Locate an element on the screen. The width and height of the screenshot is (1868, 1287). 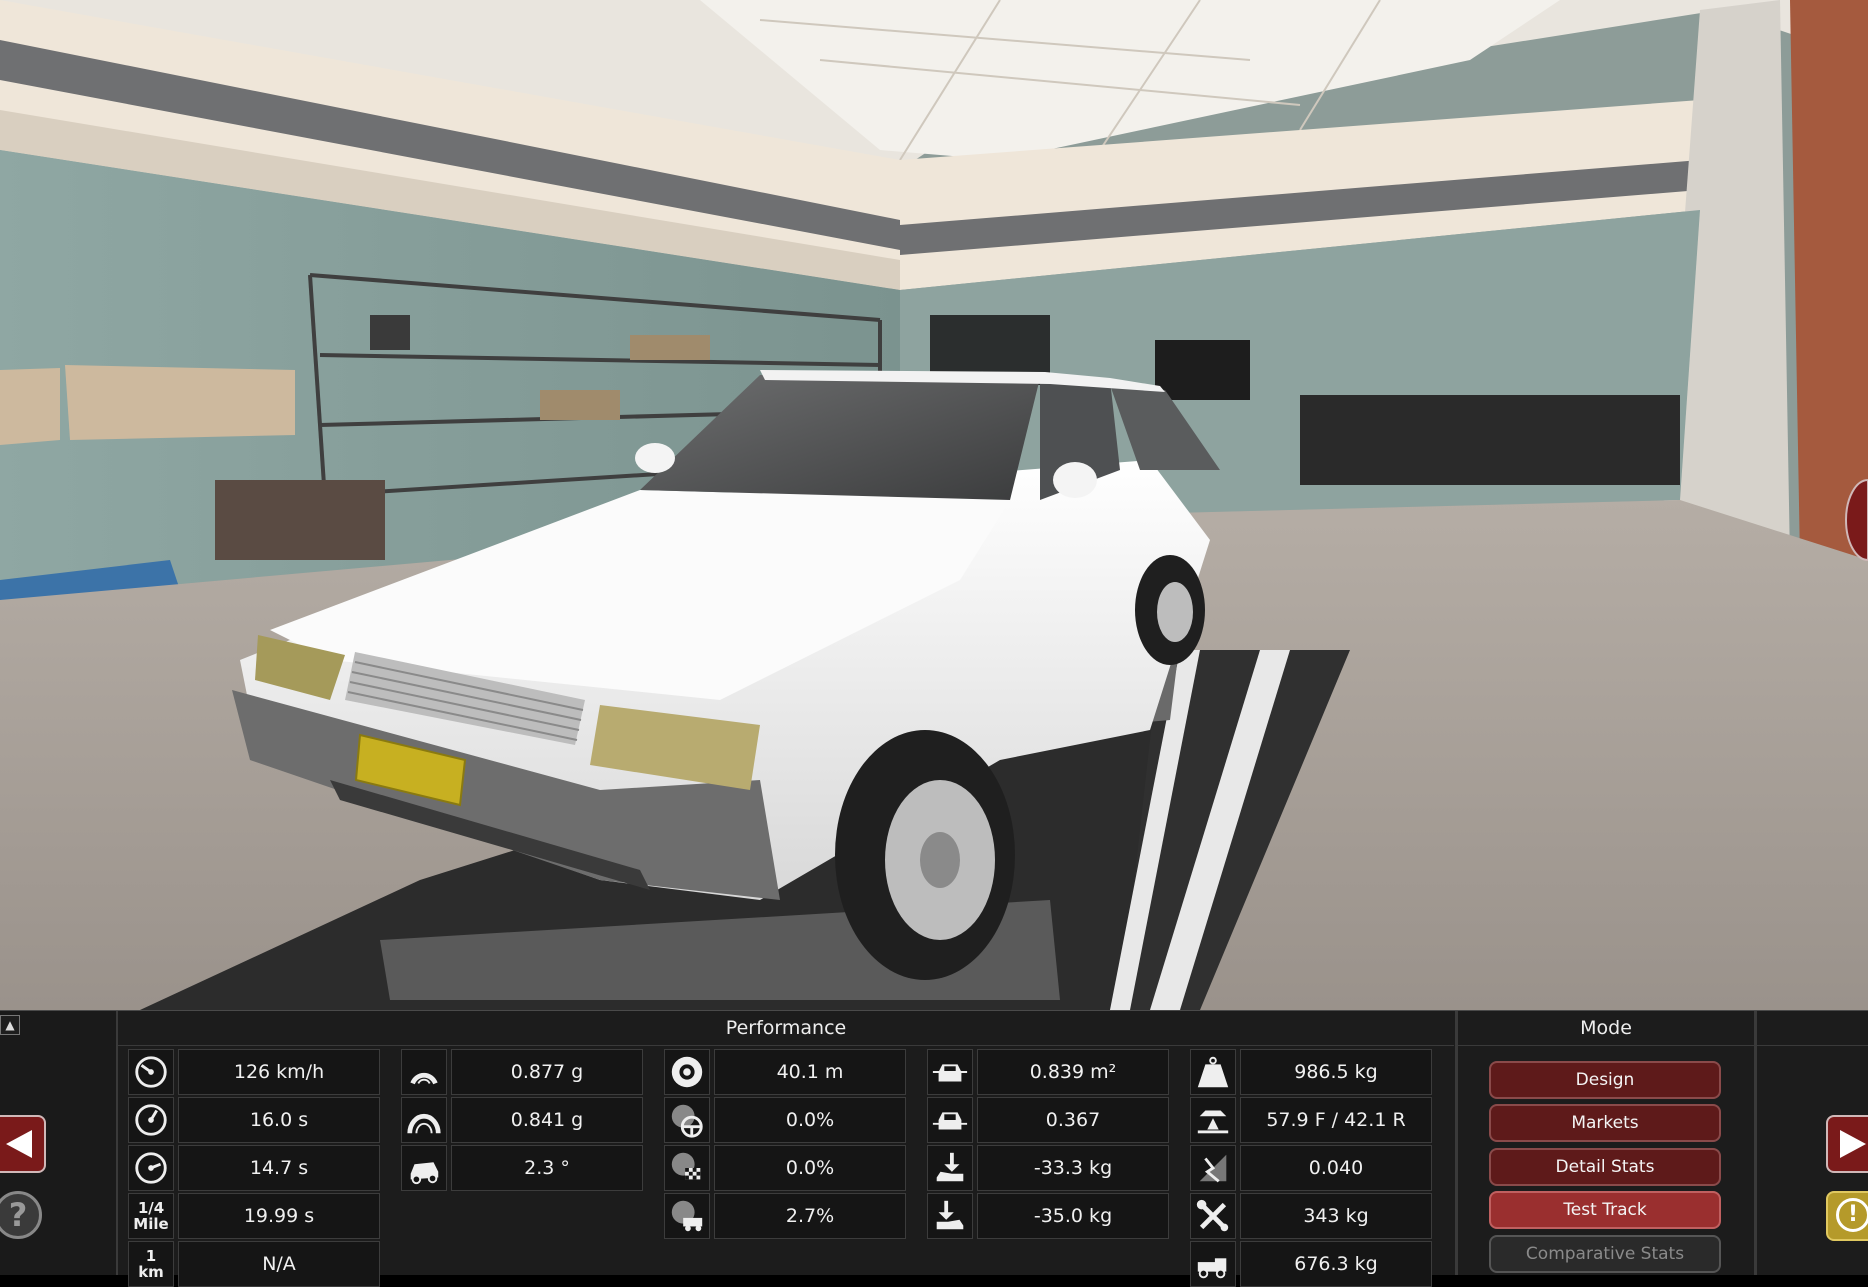
body-roll-value: 2.3 ° is located at coordinates (547, 1168).